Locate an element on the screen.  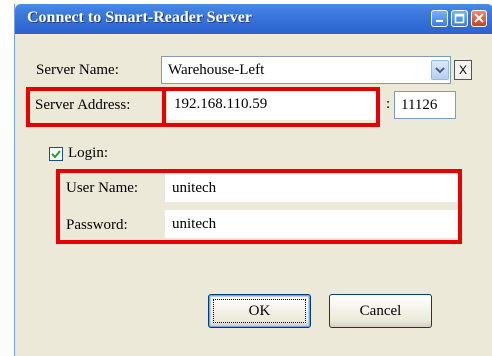
login-label: Login: is located at coordinates (88, 153).